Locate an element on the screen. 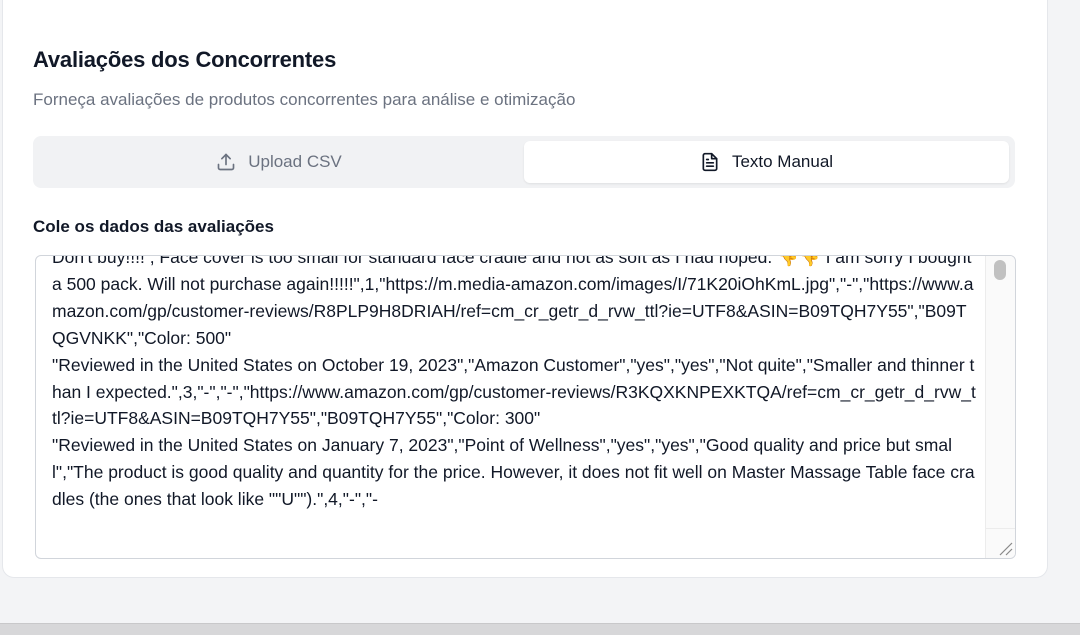 The image size is (1080, 635). tab-manual-text-label: Texto Manual is located at coordinates (782, 161).